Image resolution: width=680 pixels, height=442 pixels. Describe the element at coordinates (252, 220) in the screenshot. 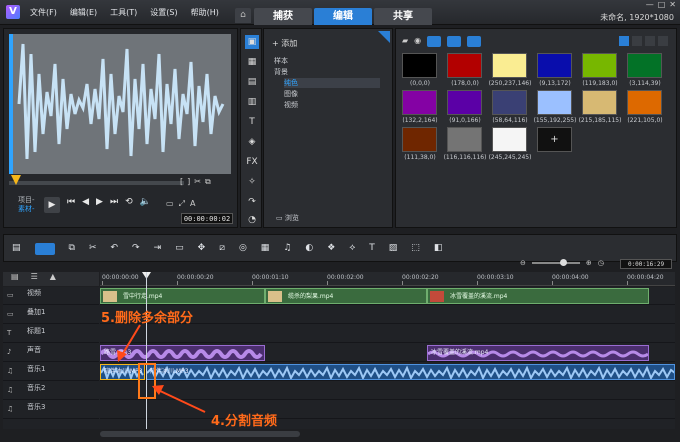

I see `sound-icon: ◔` at that location.